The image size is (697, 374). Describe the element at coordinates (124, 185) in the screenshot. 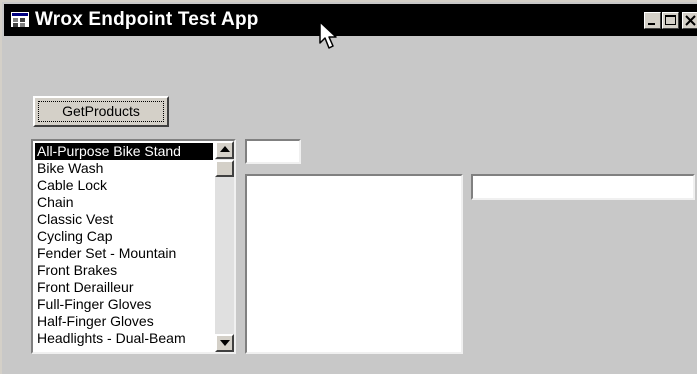

I see `list-item: Cable Lock` at that location.